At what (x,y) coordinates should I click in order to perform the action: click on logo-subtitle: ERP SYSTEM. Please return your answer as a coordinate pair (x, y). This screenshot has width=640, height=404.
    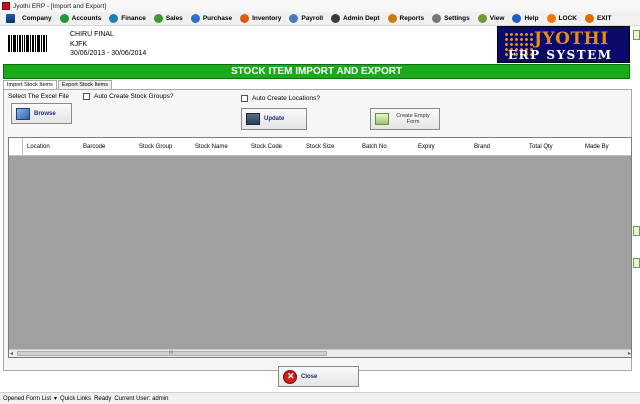
    Looking at the image, I should click on (560, 55).